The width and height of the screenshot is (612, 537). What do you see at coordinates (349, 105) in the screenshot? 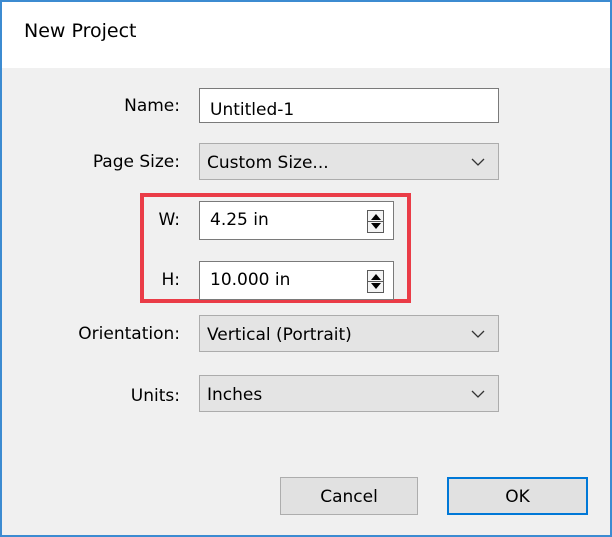
I see `name-input` at bounding box center [349, 105].